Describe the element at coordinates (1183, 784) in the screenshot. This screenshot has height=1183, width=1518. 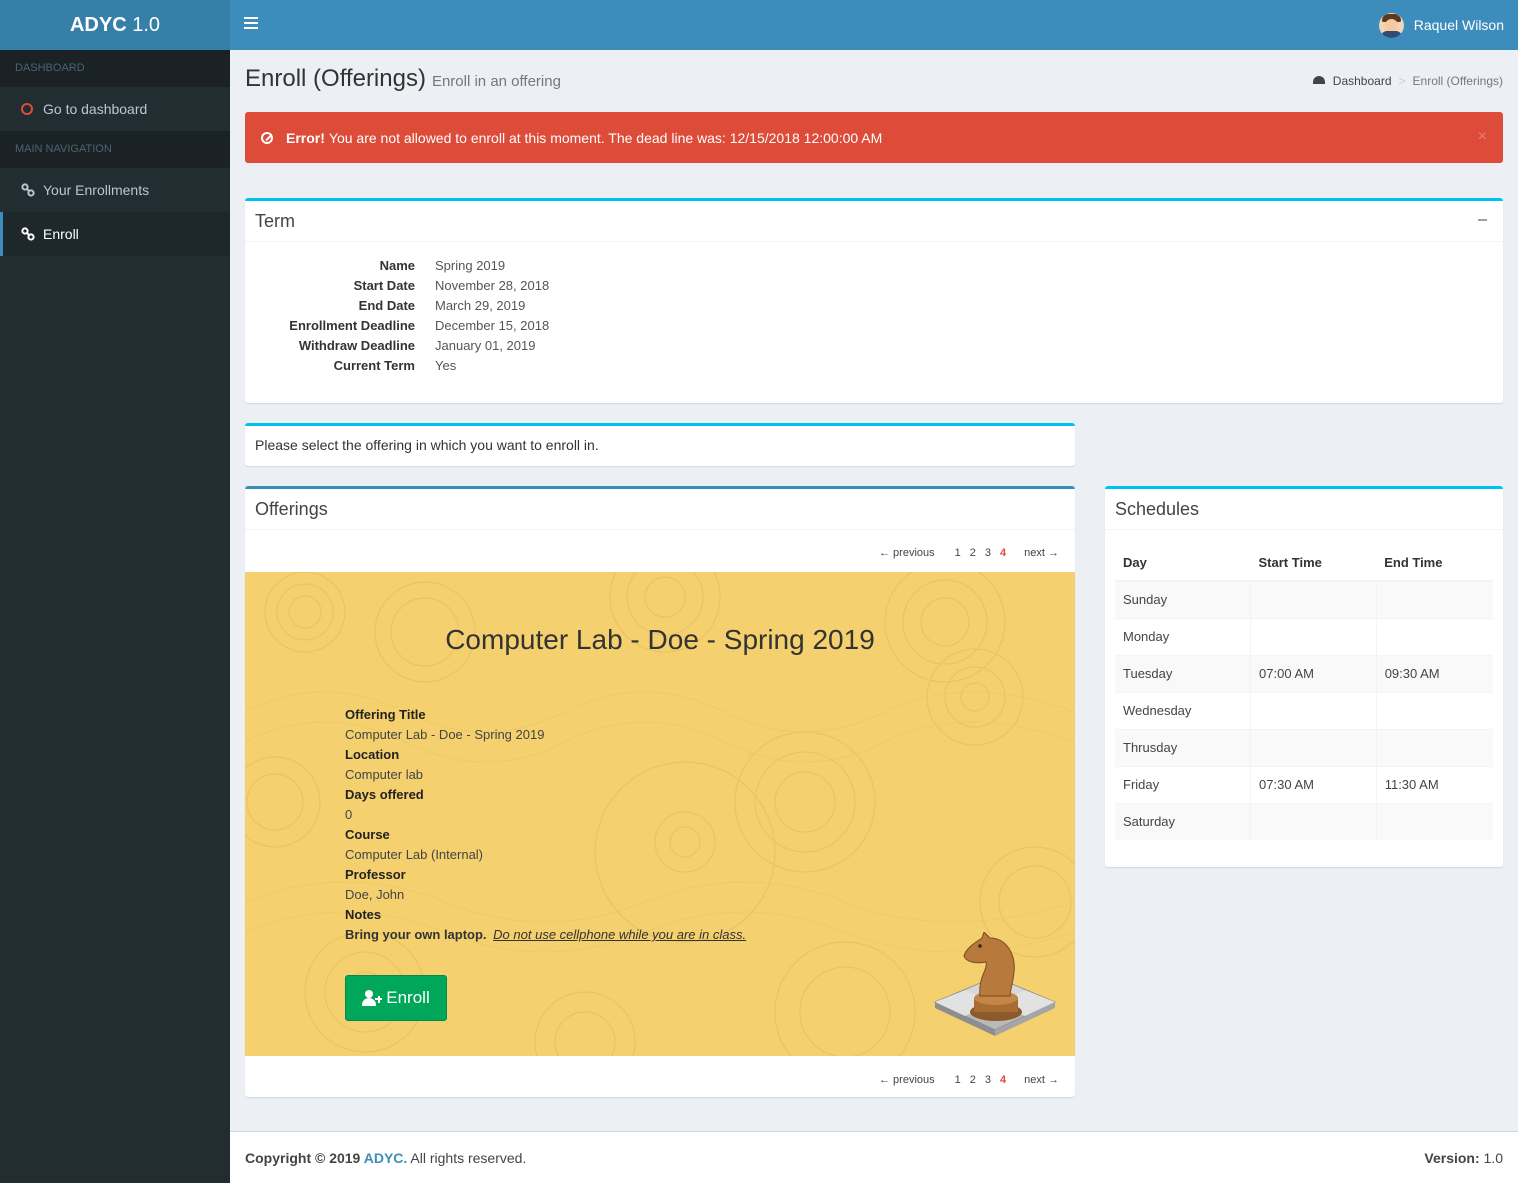
I see `cell-day: Friday` at that location.